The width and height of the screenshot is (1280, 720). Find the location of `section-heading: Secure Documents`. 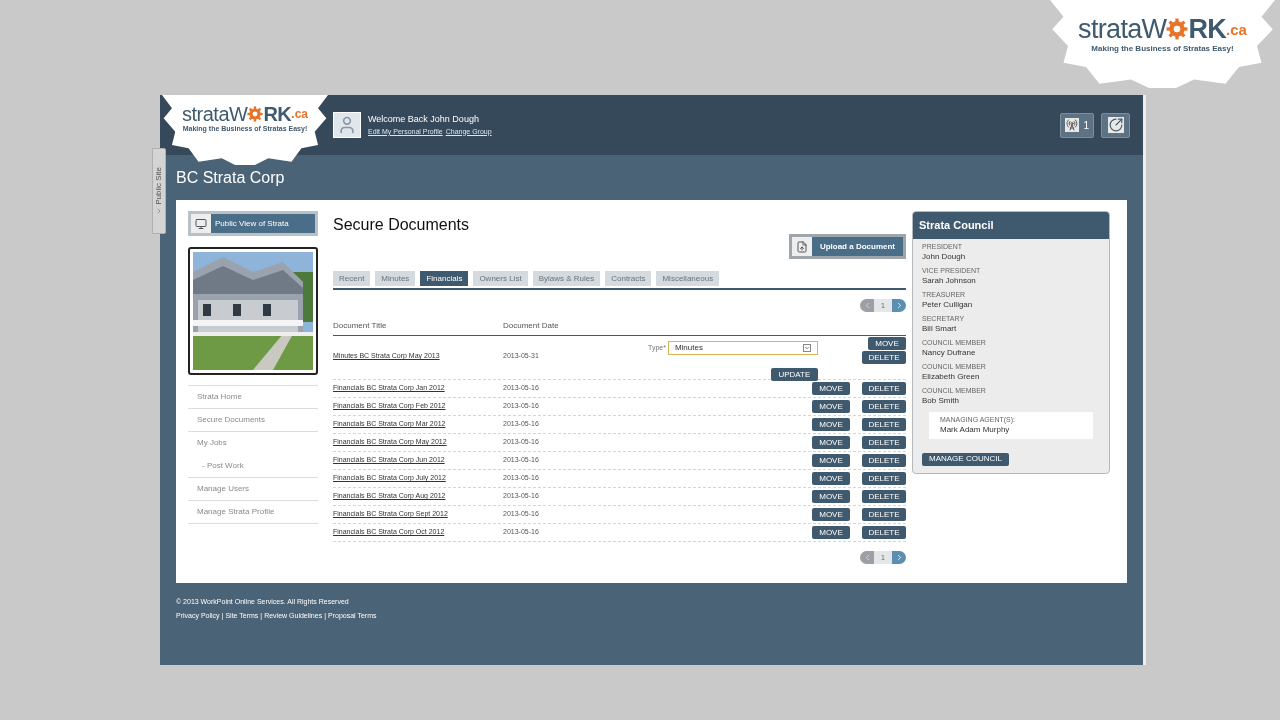

section-heading: Secure Documents is located at coordinates (401, 225).